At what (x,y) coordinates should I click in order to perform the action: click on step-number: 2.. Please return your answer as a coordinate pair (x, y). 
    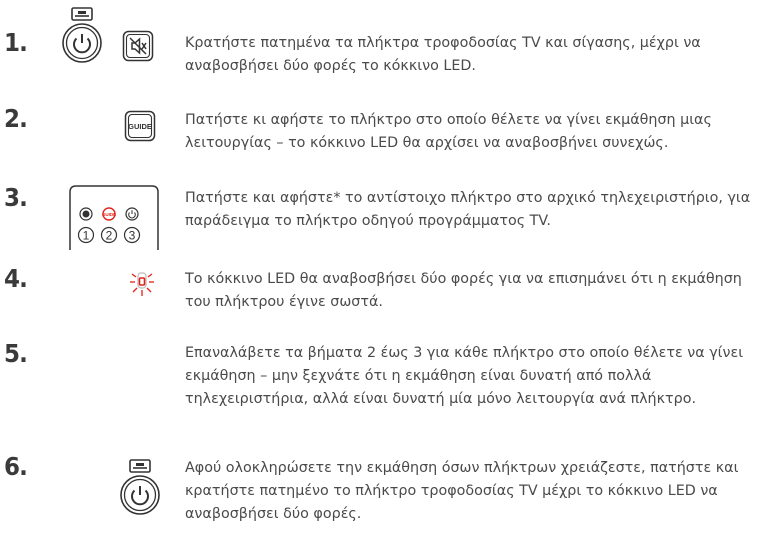
    Looking at the image, I should click on (16, 118).